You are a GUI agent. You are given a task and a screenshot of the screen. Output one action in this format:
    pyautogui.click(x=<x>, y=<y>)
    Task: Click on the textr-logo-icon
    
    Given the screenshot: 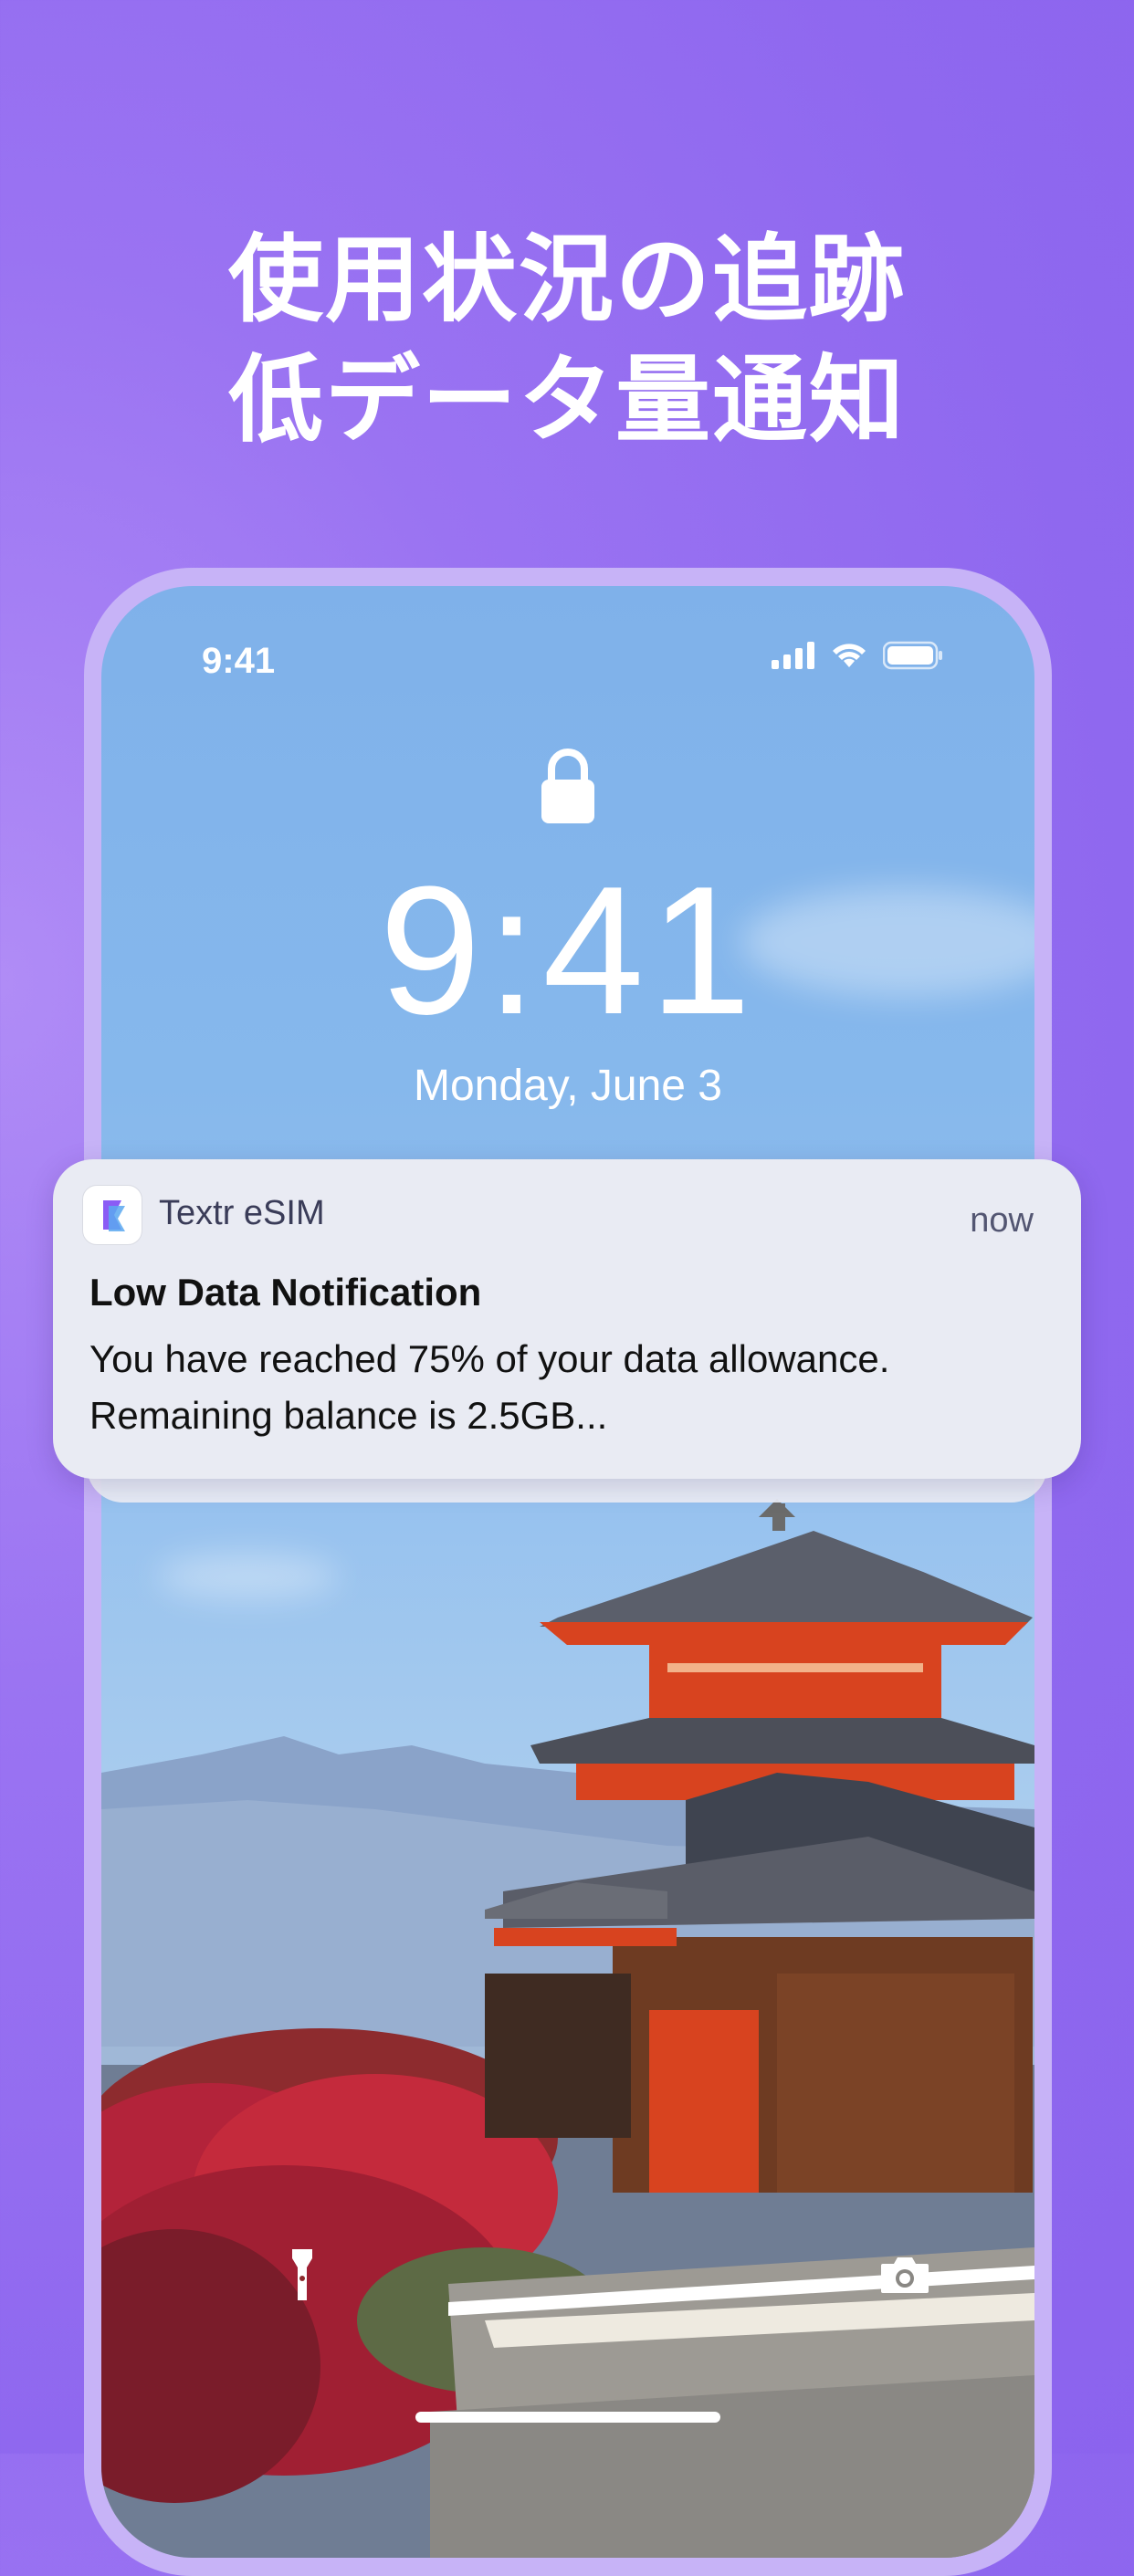 What is the action you would take?
    pyautogui.click(x=114, y=1215)
    